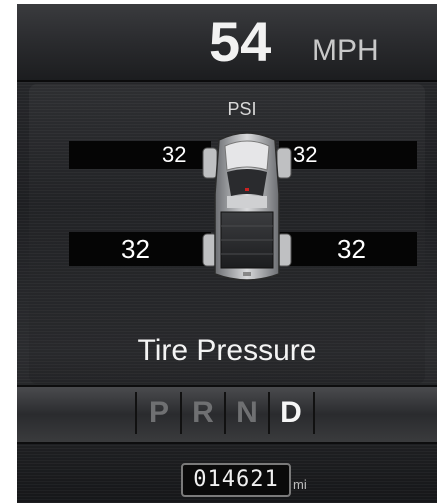  What do you see at coordinates (174, 154) in the screenshot?
I see `front-left-pressure: 32` at bounding box center [174, 154].